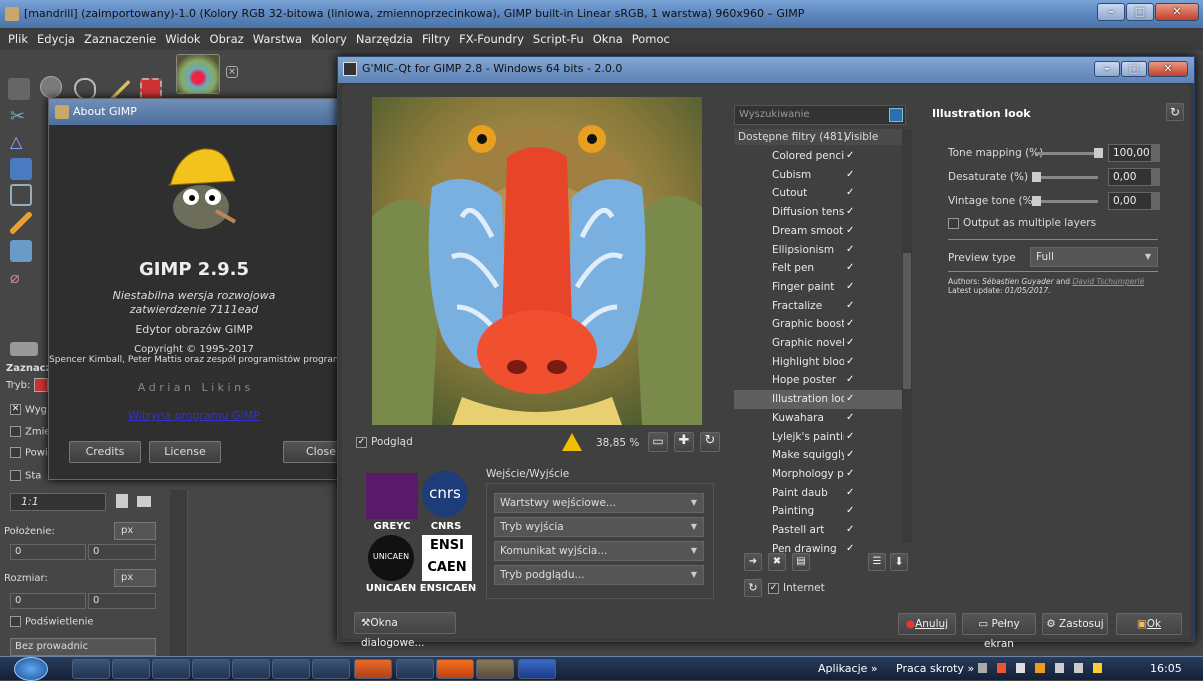 The image size is (1203, 681). Describe the element at coordinates (658, 442) in the screenshot. I see `zoom-out-button: ▭` at that location.